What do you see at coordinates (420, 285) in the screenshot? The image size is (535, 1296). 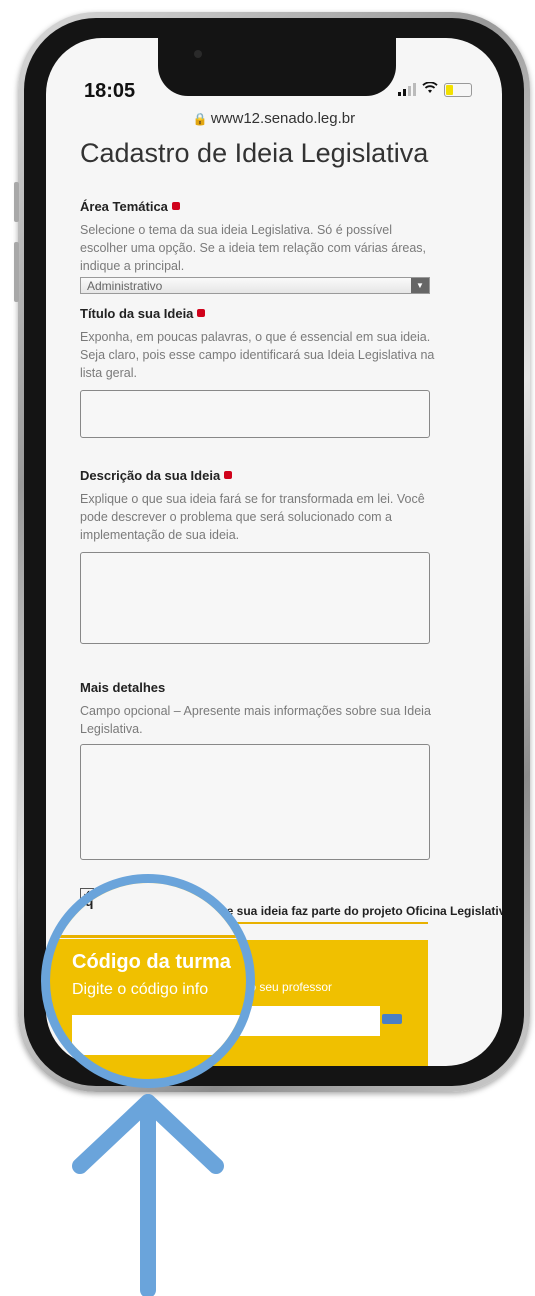 I see `dropdown-arrow-icon: ▼` at bounding box center [420, 285].